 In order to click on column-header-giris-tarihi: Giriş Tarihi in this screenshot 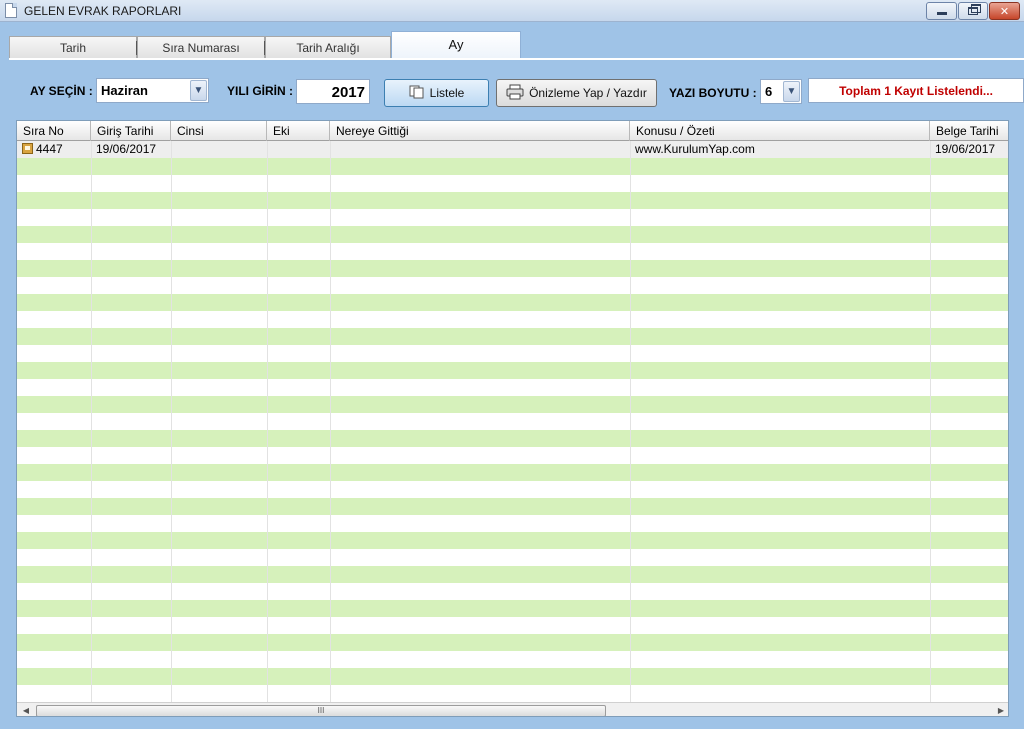, I will do `click(131, 131)`.